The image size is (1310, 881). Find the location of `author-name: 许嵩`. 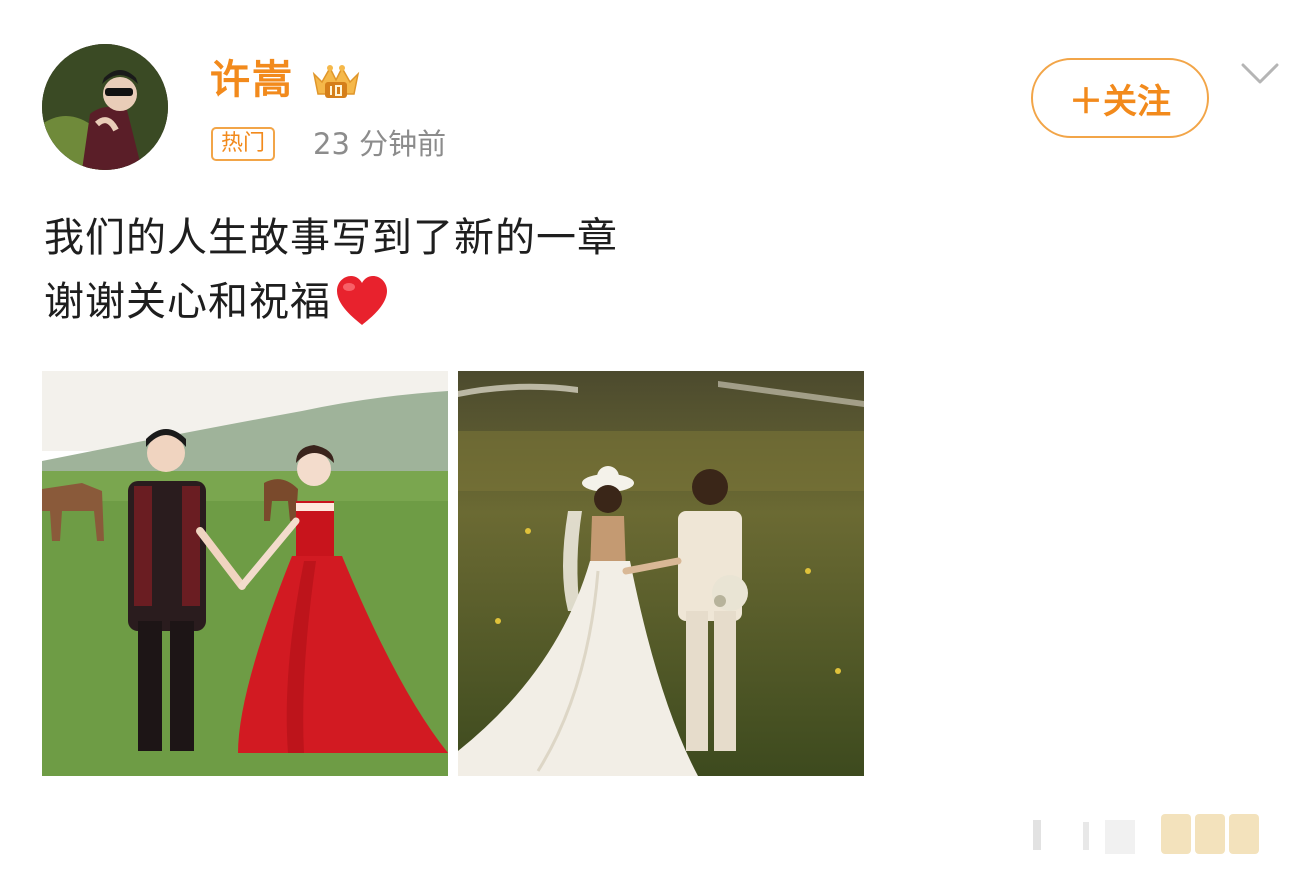

author-name: 许嵩 is located at coordinates (252, 80).